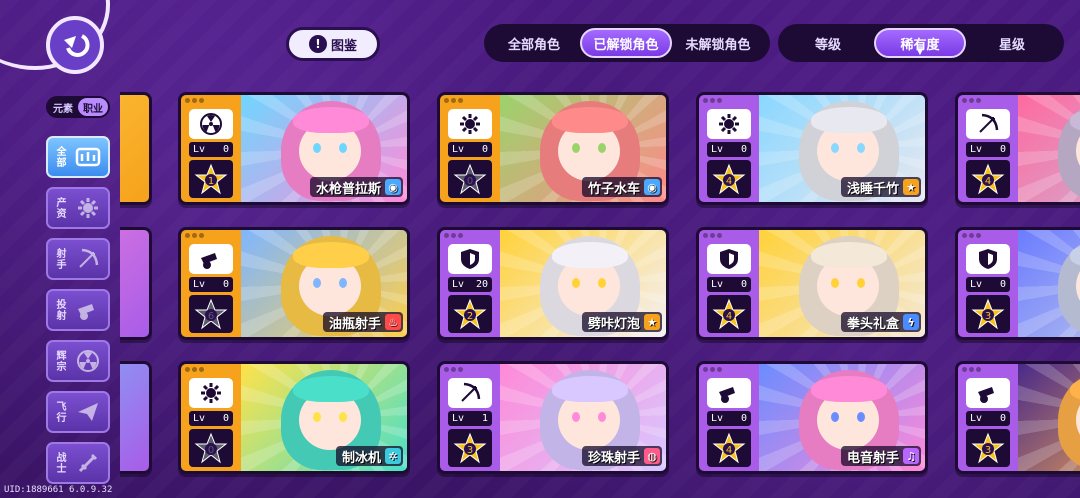  I want to click on toggle-class: 职业, so click(93, 107).